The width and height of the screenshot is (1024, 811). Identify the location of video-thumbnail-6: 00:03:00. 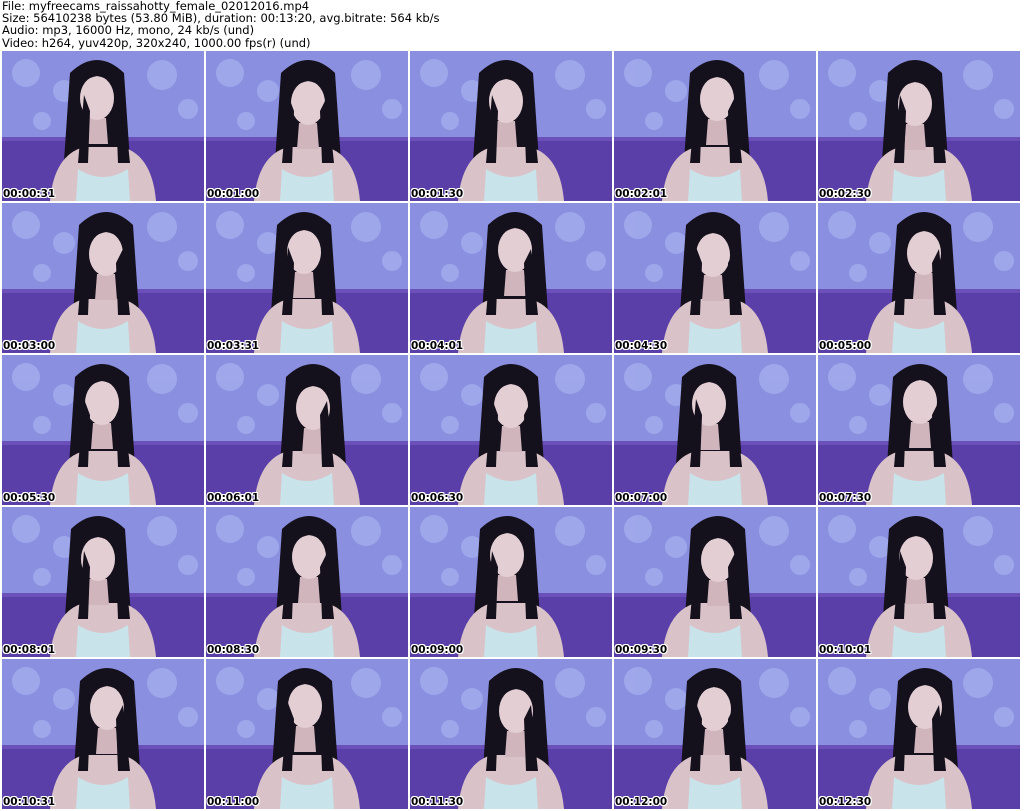
(103, 278).